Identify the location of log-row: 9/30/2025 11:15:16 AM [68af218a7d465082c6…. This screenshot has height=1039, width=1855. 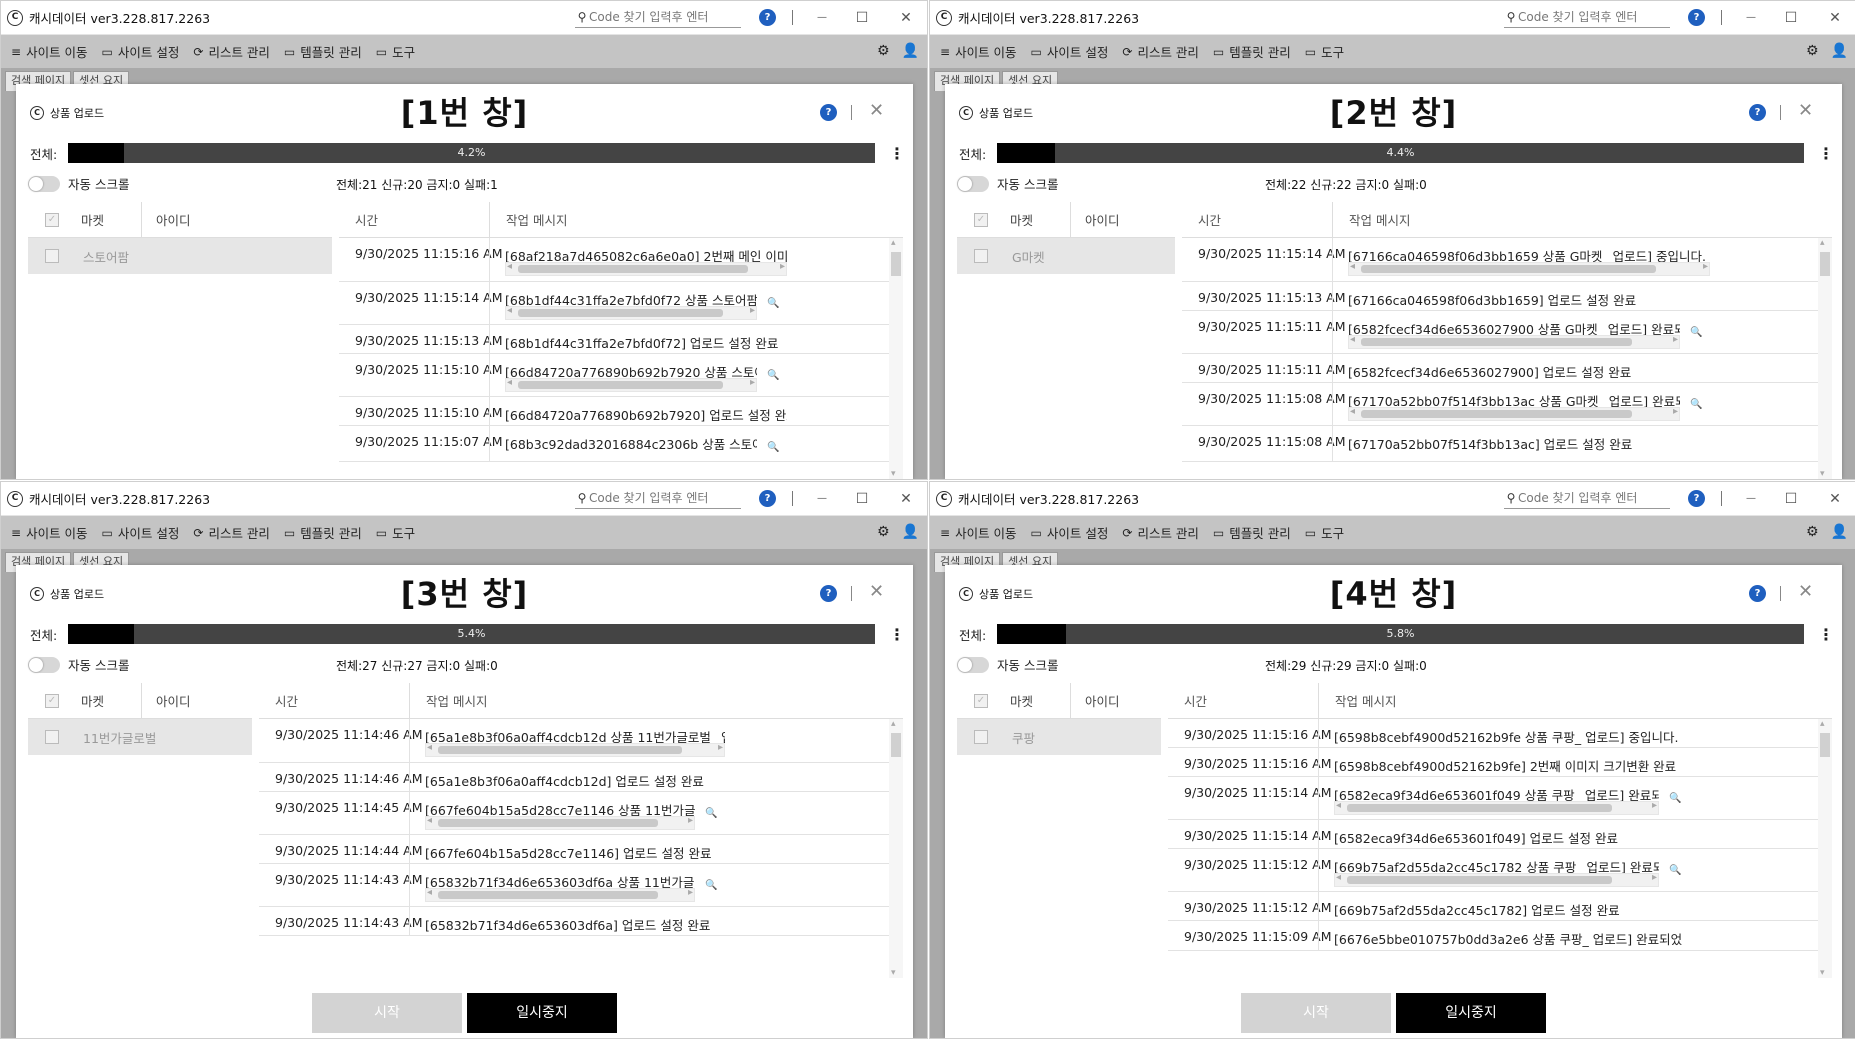
(614, 260).